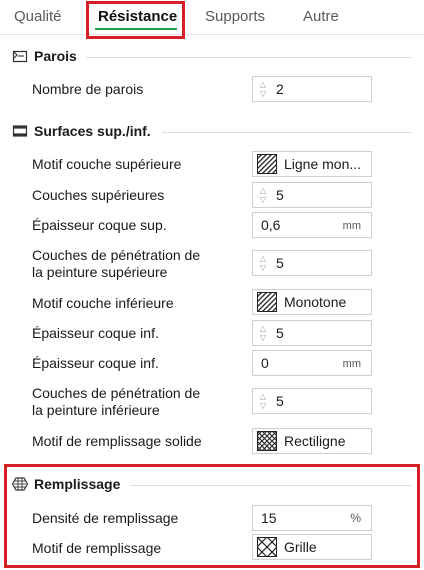 This screenshot has height=570, width=424. Describe the element at coordinates (55, 56) in the screenshot. I see `section-walls-title: Parois` at that location.